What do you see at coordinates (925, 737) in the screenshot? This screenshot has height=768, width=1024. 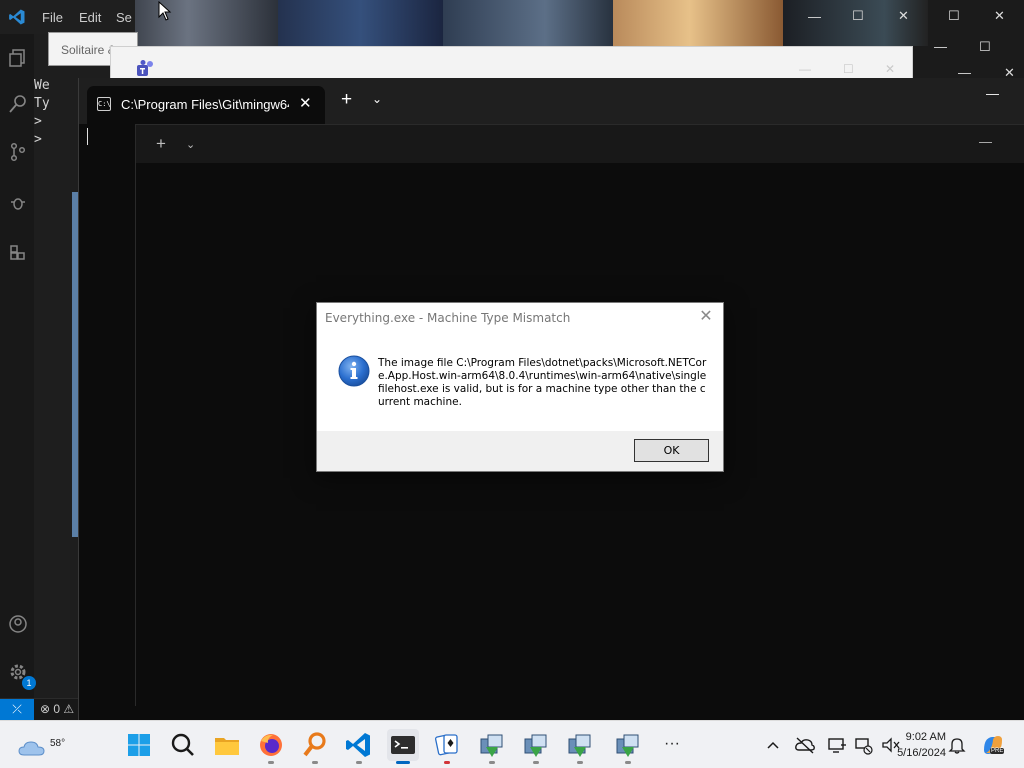 I see `clock-time: 9:02 AM` at bounding box center [925, 737].